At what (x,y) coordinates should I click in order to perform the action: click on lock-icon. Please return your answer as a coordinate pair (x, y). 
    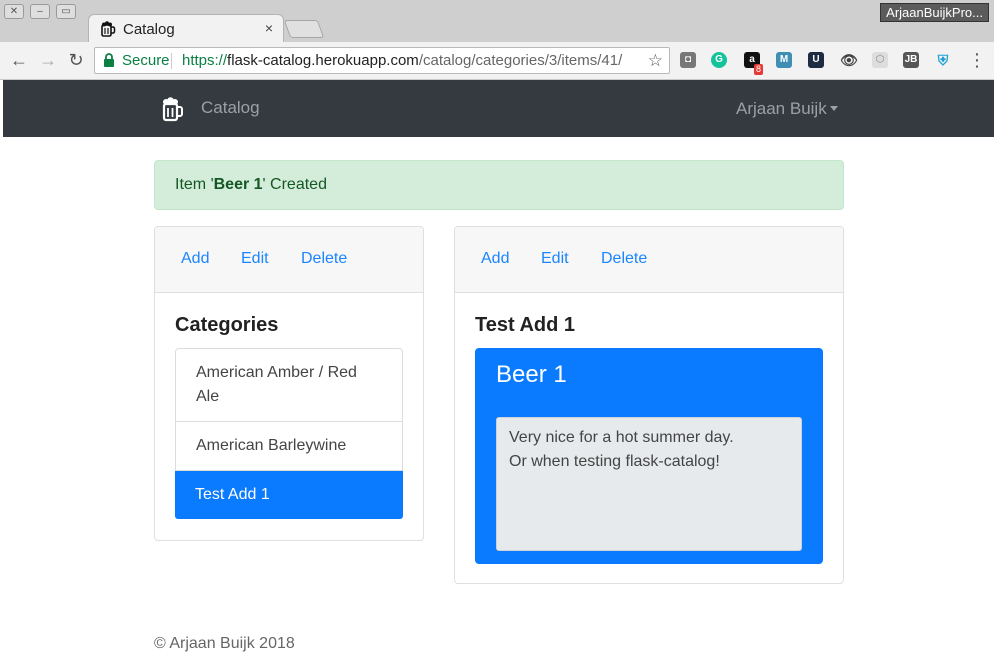
    Looking at the image, I should click on (109, 60).